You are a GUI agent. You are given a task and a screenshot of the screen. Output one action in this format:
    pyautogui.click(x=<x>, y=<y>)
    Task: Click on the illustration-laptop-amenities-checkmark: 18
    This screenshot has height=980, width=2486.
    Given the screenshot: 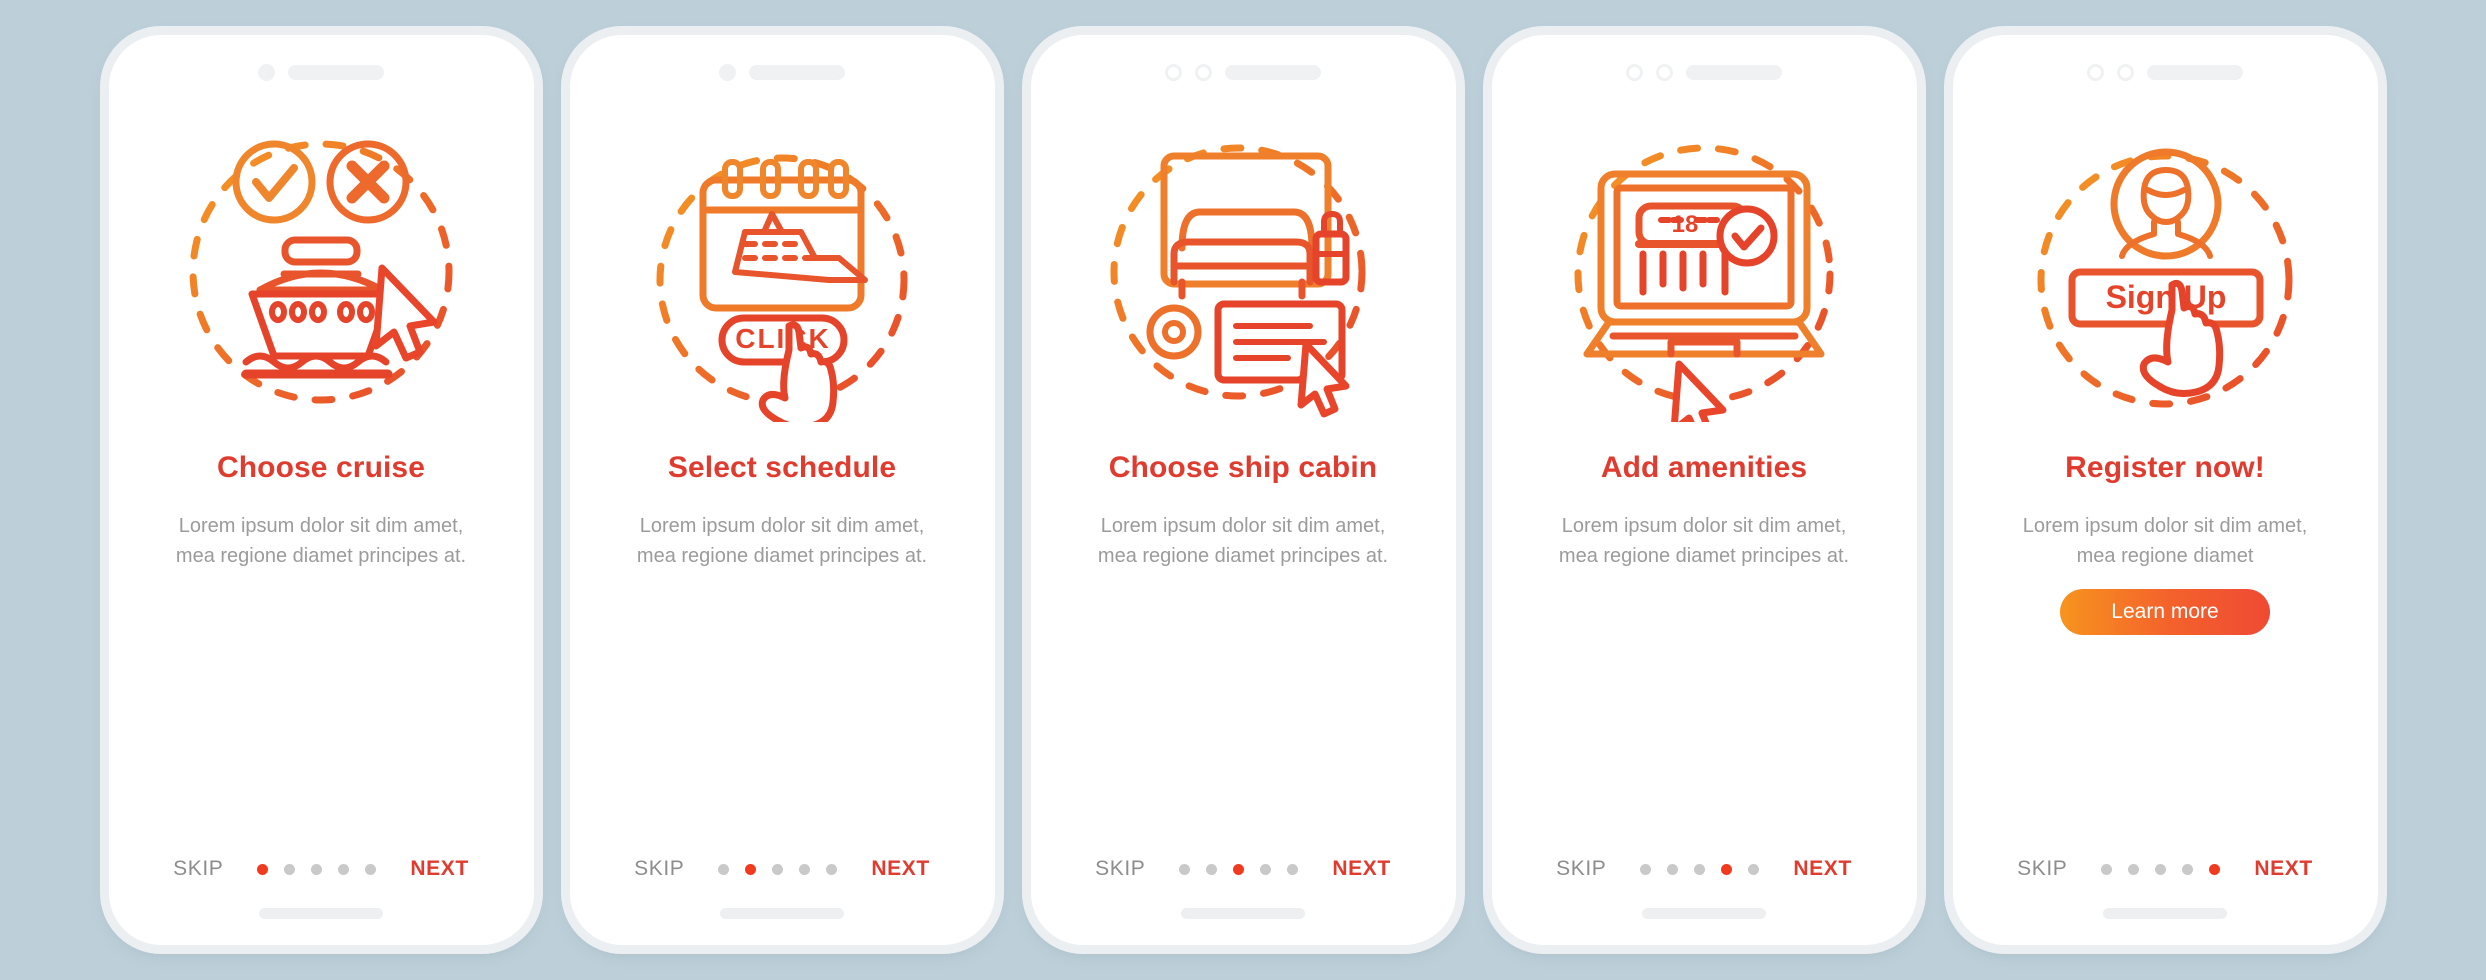 What is the action you would take?
    pyautogui.click(x=1704, y=272)
    